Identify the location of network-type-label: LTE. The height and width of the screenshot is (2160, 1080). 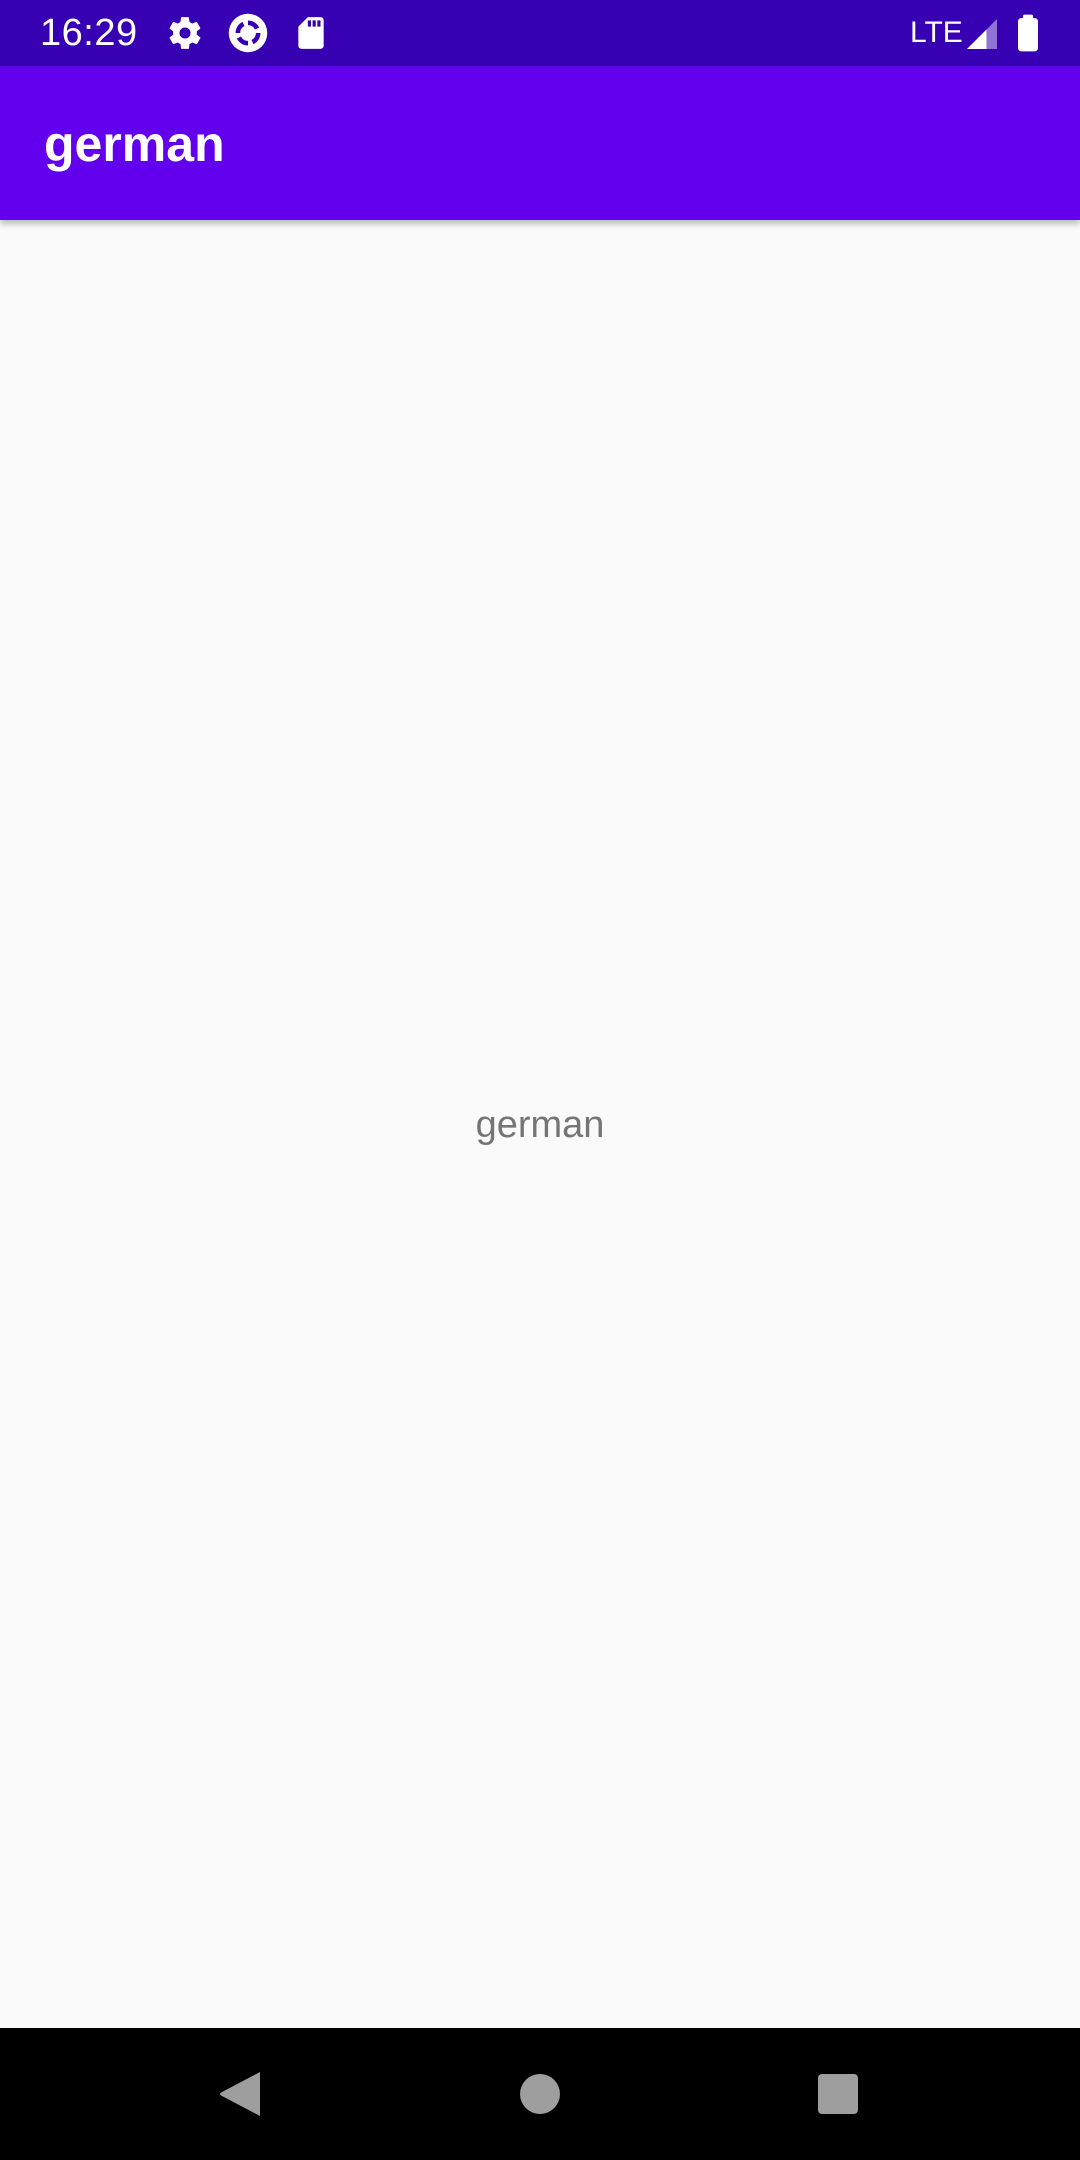
(936, 32).